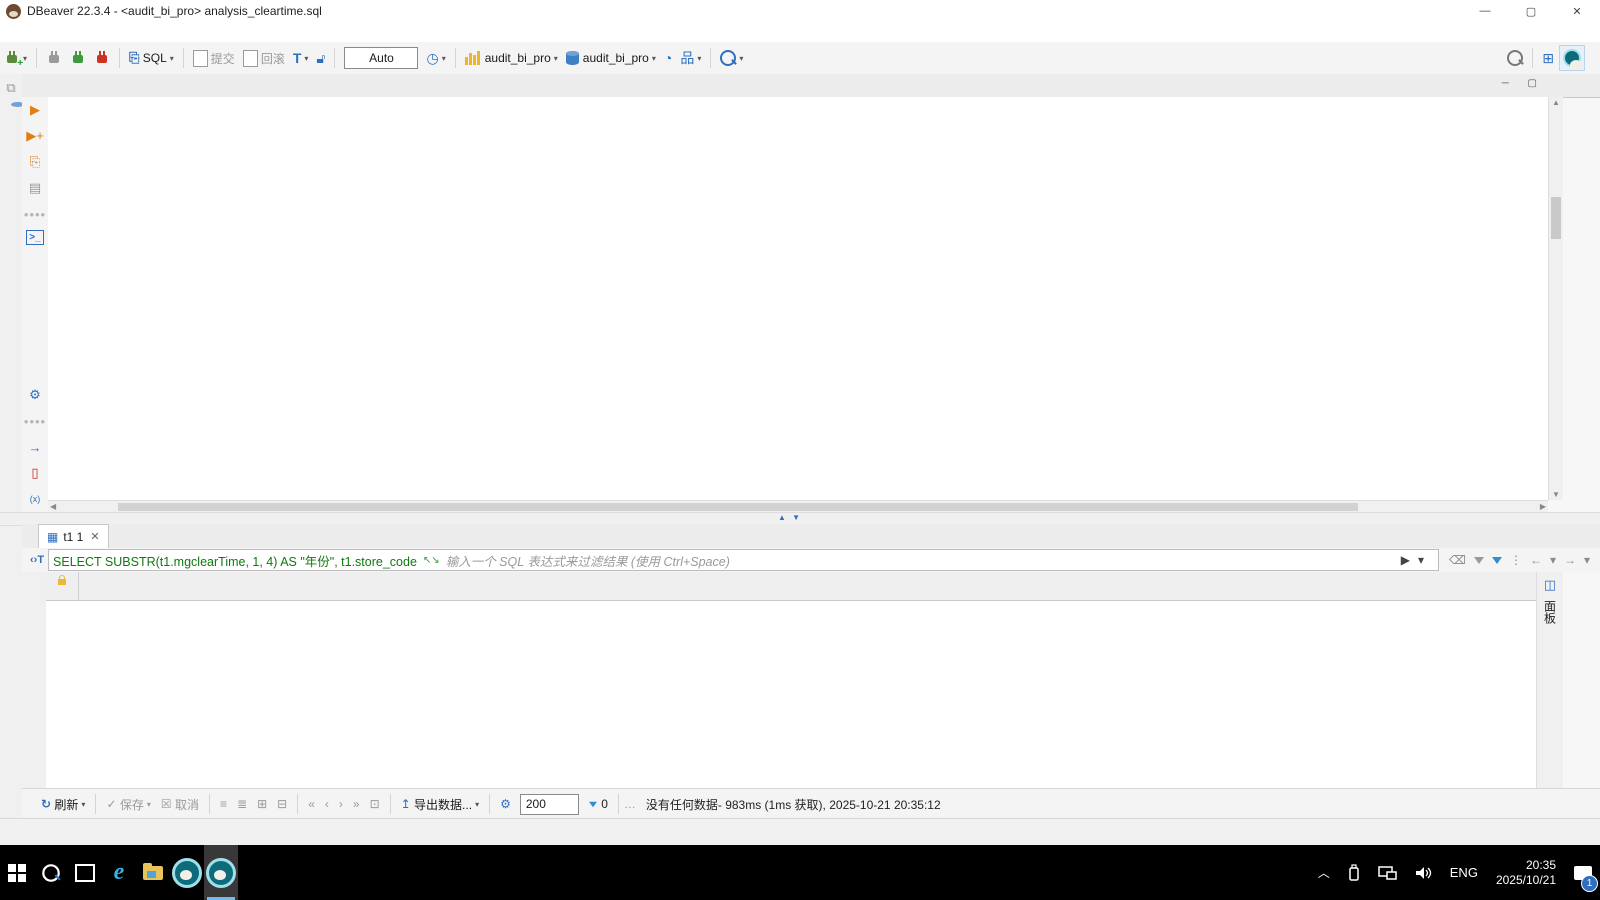 This screenshot has width=1600, height=900. What do you see at coordinates (94, 536) in the screenshot?
I see `close-icon: ✕` at bounding box center [94, 536].